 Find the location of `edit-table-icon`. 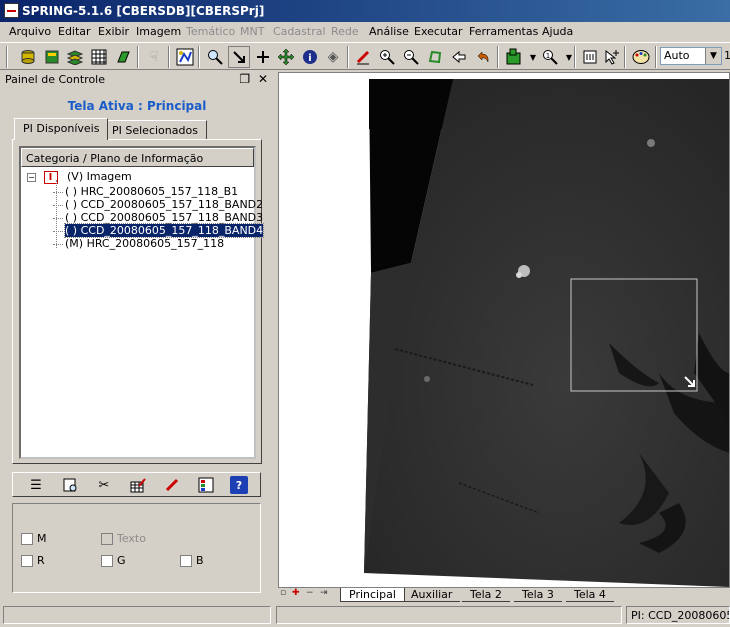

edit-table-icon is located at coordinates (138, 485).